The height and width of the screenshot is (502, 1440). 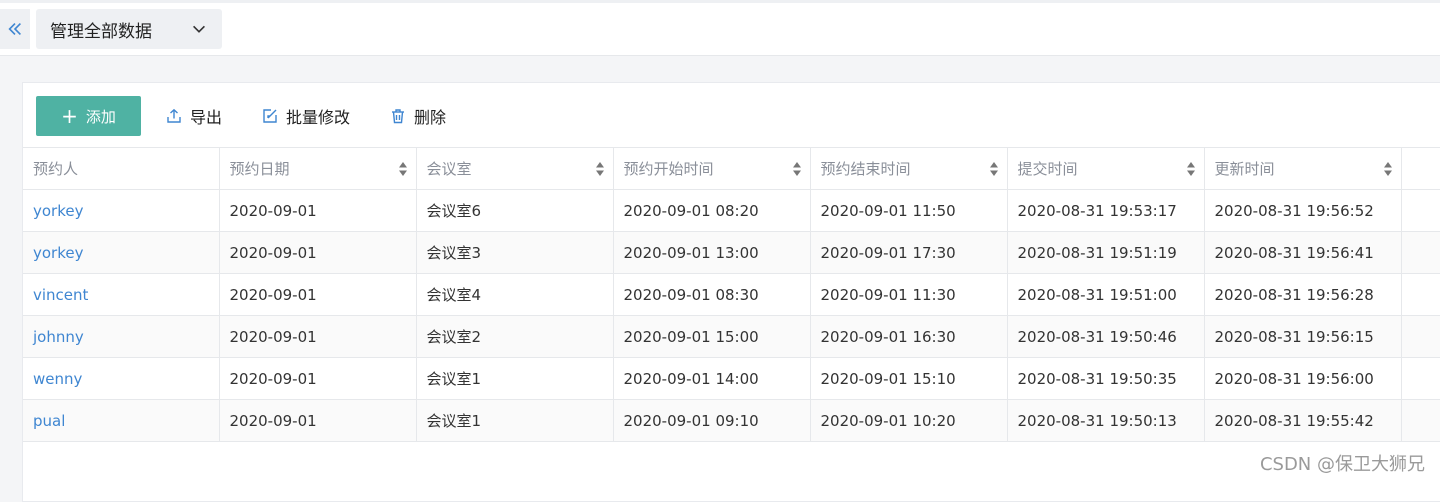 I want to click on update-time-cell: 2020-08-31 19:55:42, so click(x=1302, y=421).